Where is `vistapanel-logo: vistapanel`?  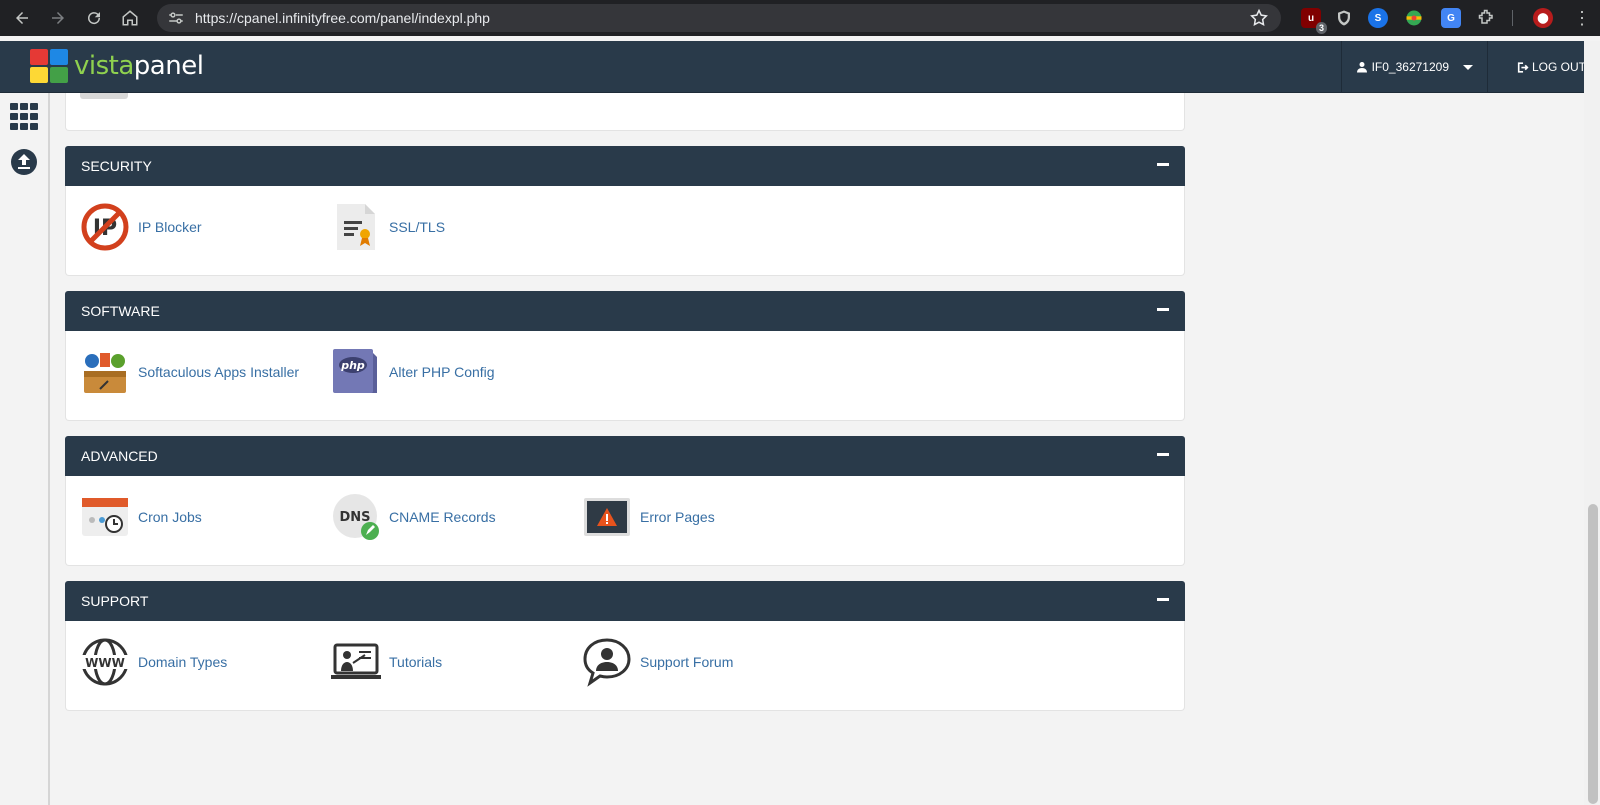 vistapanel-logo: vistapanel is located at coordinates (117, 66).